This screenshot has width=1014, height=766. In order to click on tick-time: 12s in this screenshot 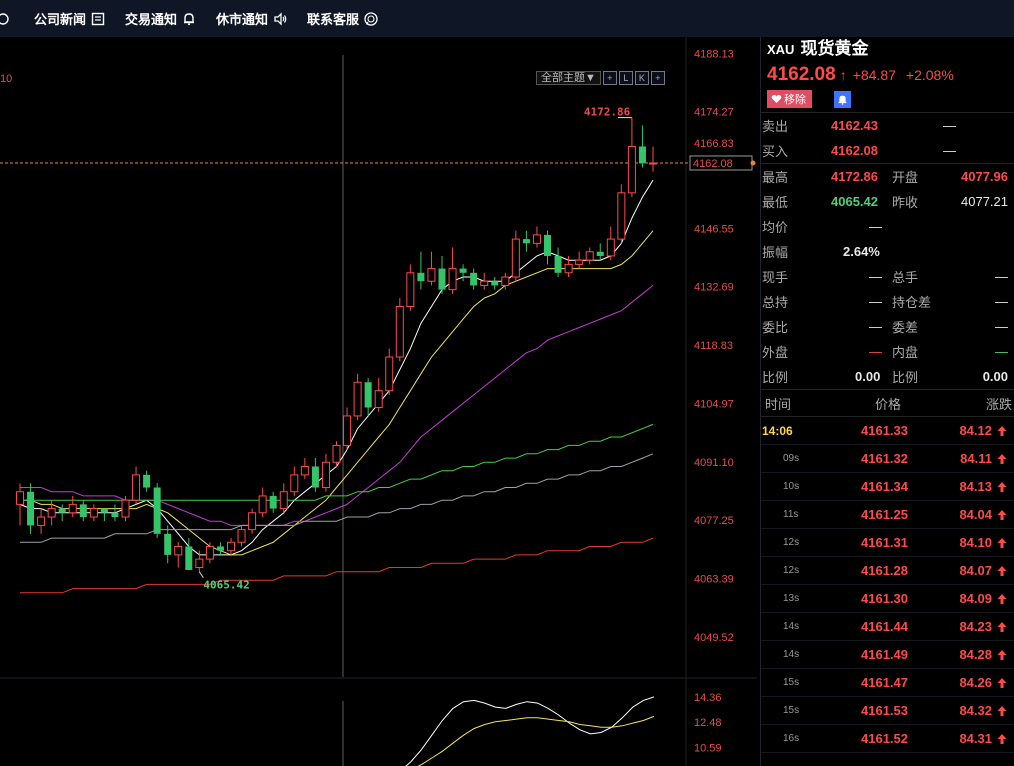, I will do `click(791, 570)`.